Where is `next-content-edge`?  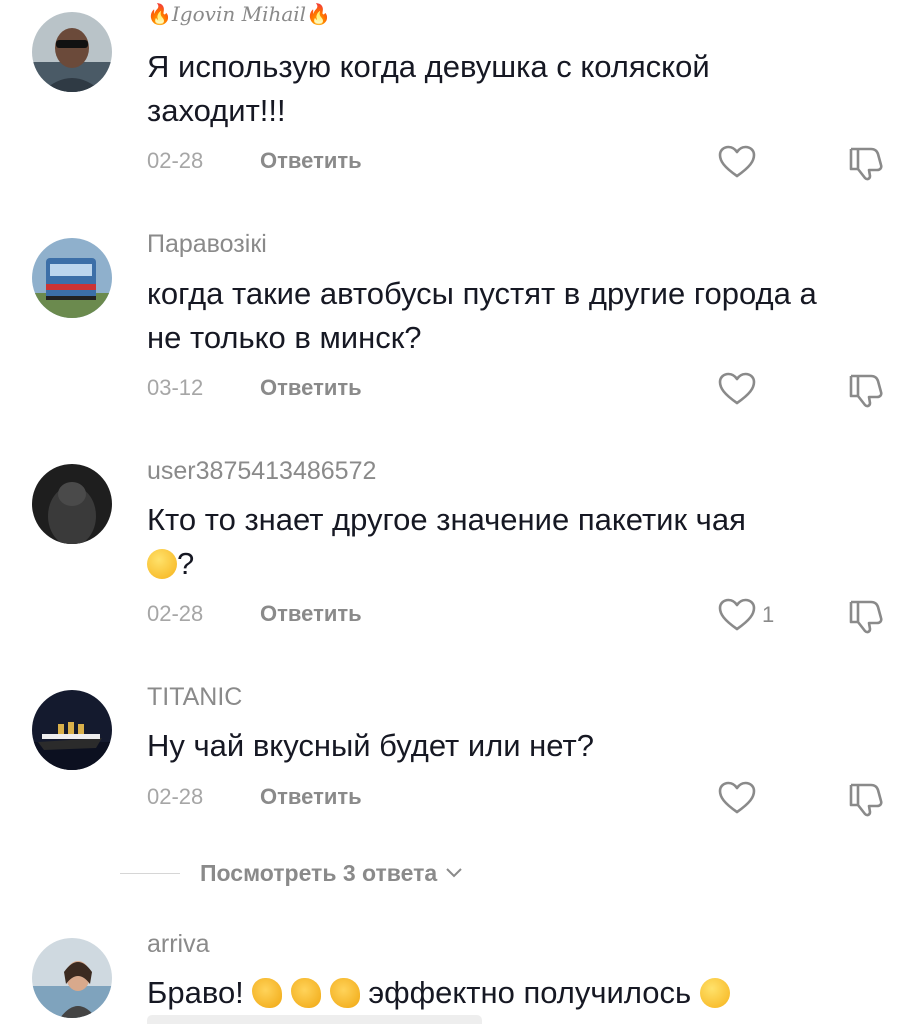
next-content-edge is located at coordinates (314, 1019).